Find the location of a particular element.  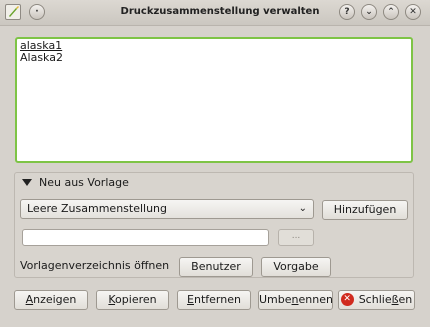

template-dir-label: Vorlagenverzeichnis öffnen is located at coordinates (95, 265).